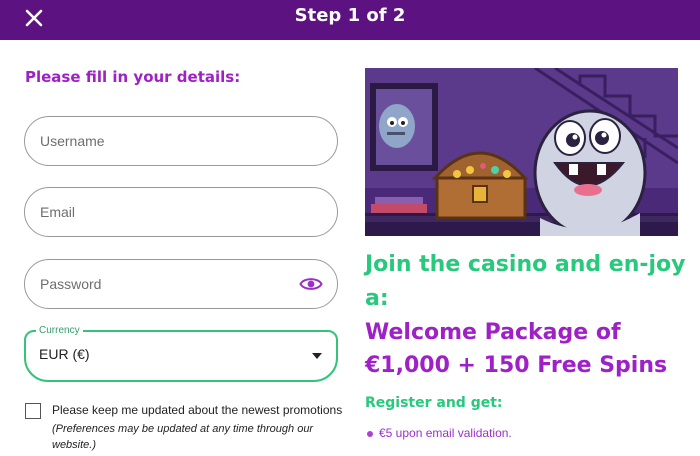 The height and width of the screenshot is (456, 700). I want to click on currency-value: EUR (€), so click(64, 354).